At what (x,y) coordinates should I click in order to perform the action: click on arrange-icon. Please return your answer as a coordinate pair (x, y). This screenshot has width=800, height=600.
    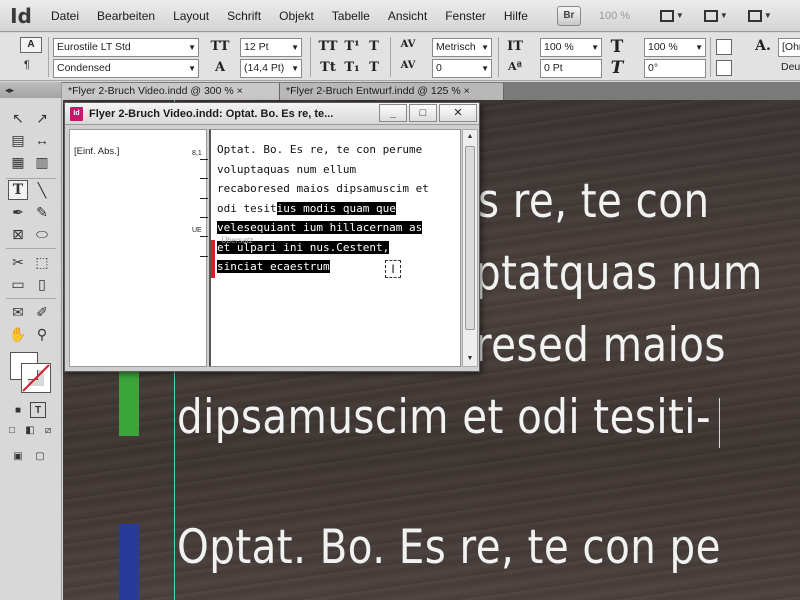
    Looking at the image, I should click on (754, 15).